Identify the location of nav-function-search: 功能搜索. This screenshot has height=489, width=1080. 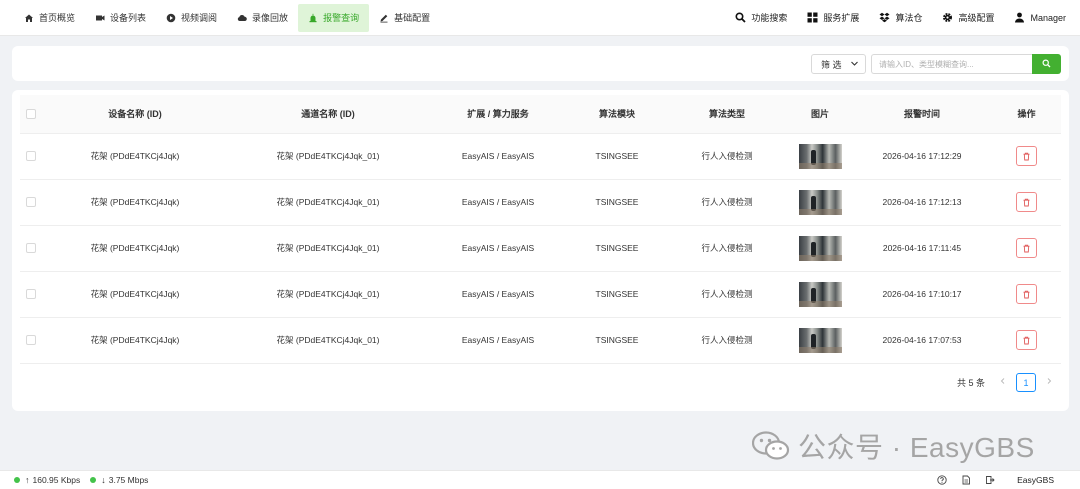
(761, 17).